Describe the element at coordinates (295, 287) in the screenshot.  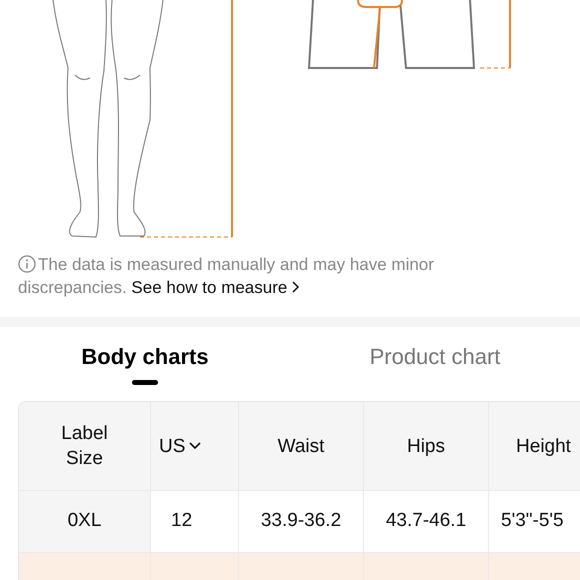
I see `chevron-right-icon` at that location.